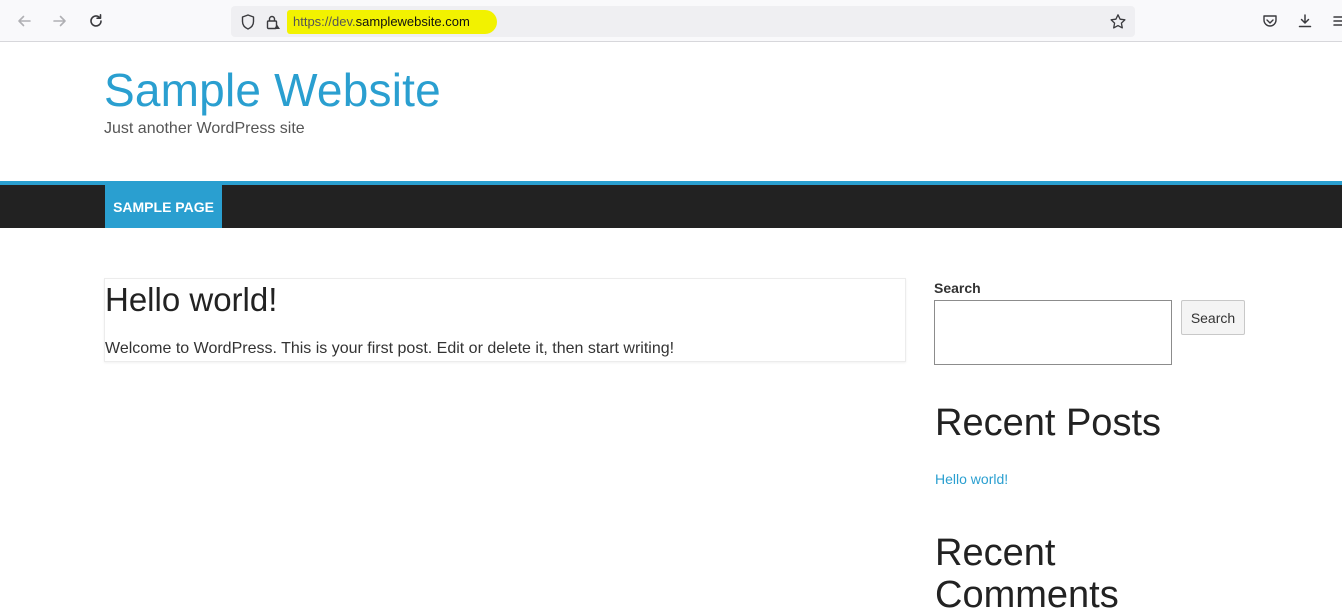 Image resolution: width=1342 pixels, height=611 pixels. I want to click on search-label: Search, so click(957, 288).